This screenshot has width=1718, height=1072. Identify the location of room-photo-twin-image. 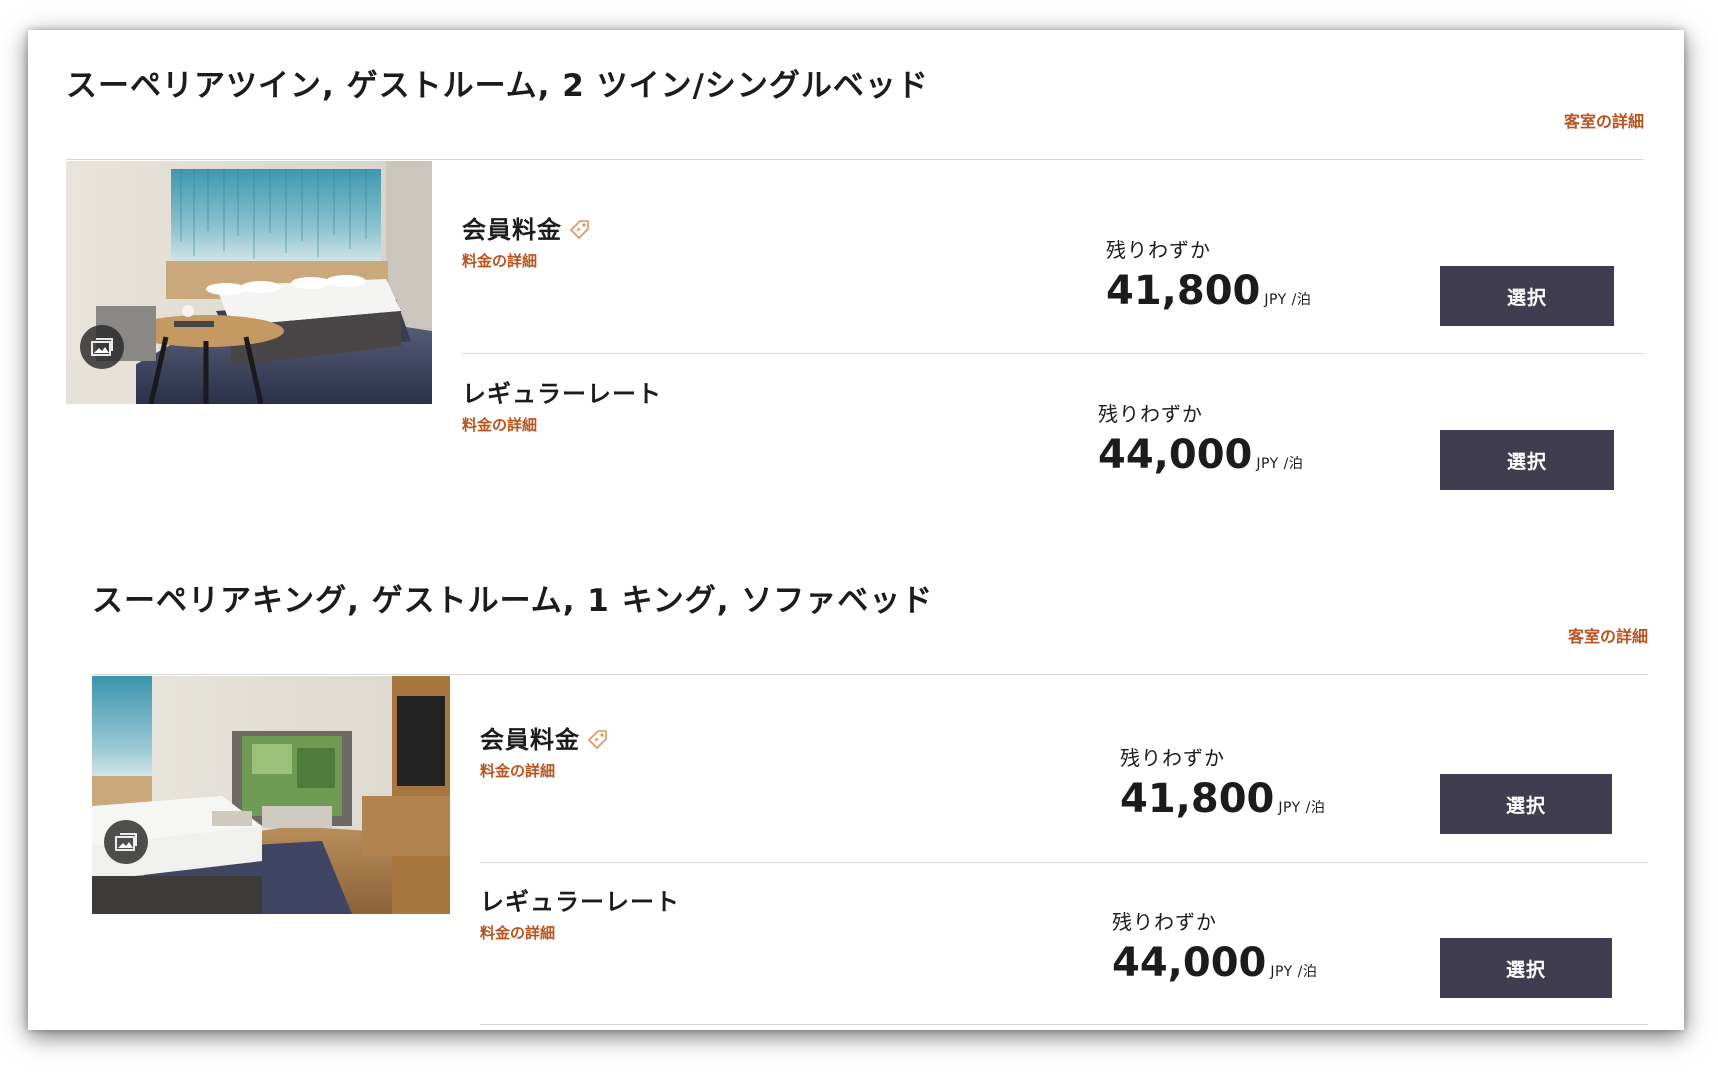
(249, 282).